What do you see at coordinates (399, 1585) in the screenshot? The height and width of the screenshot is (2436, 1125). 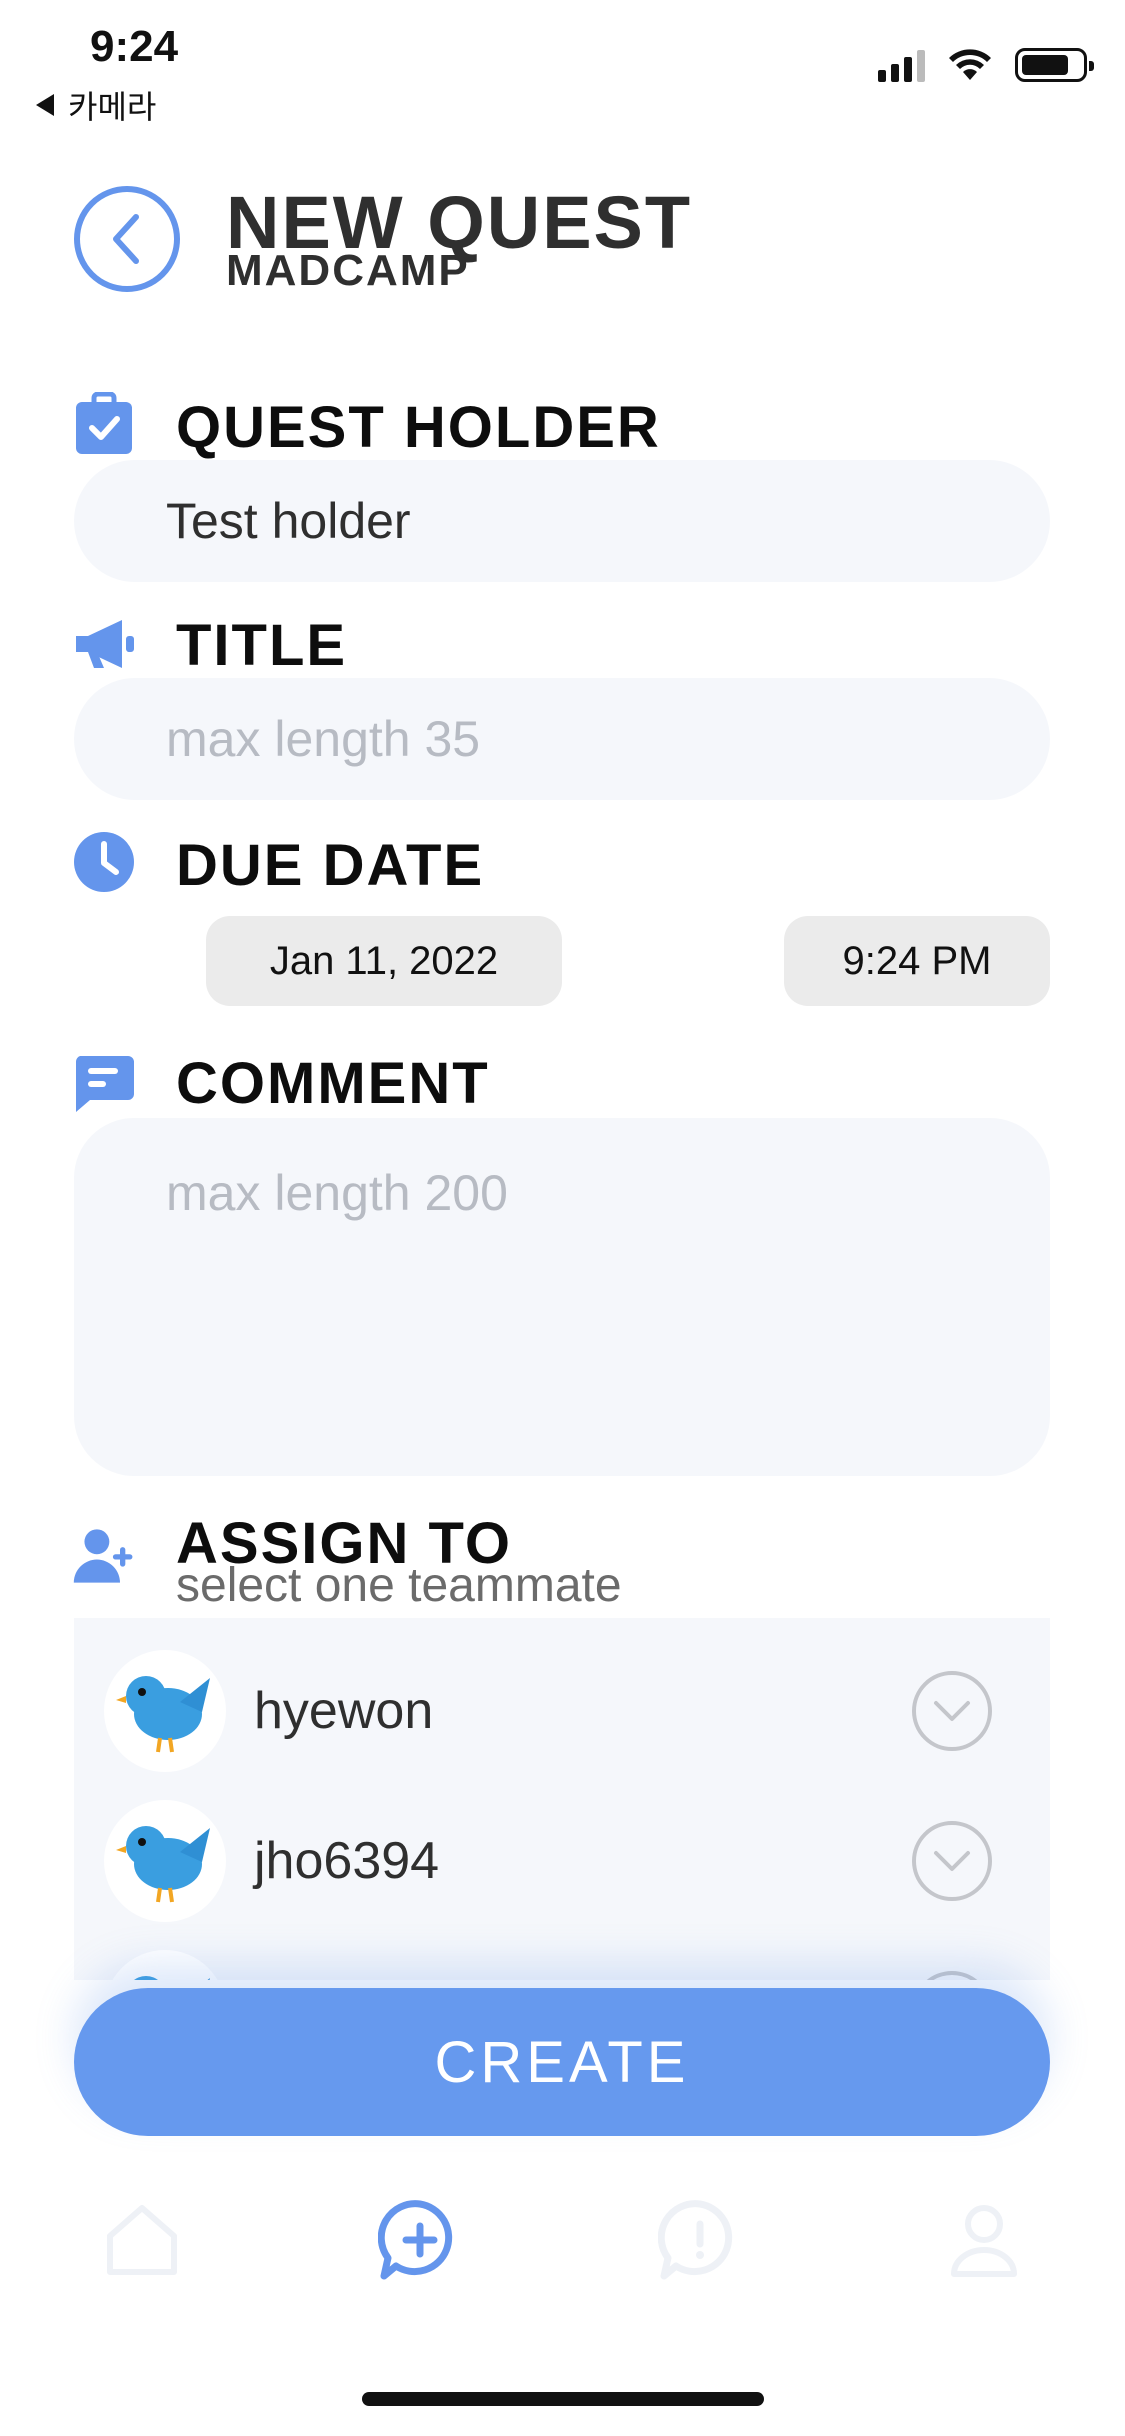 I see `assign-to-sublabel: select one teammate` at bounding box center [399, 1585].